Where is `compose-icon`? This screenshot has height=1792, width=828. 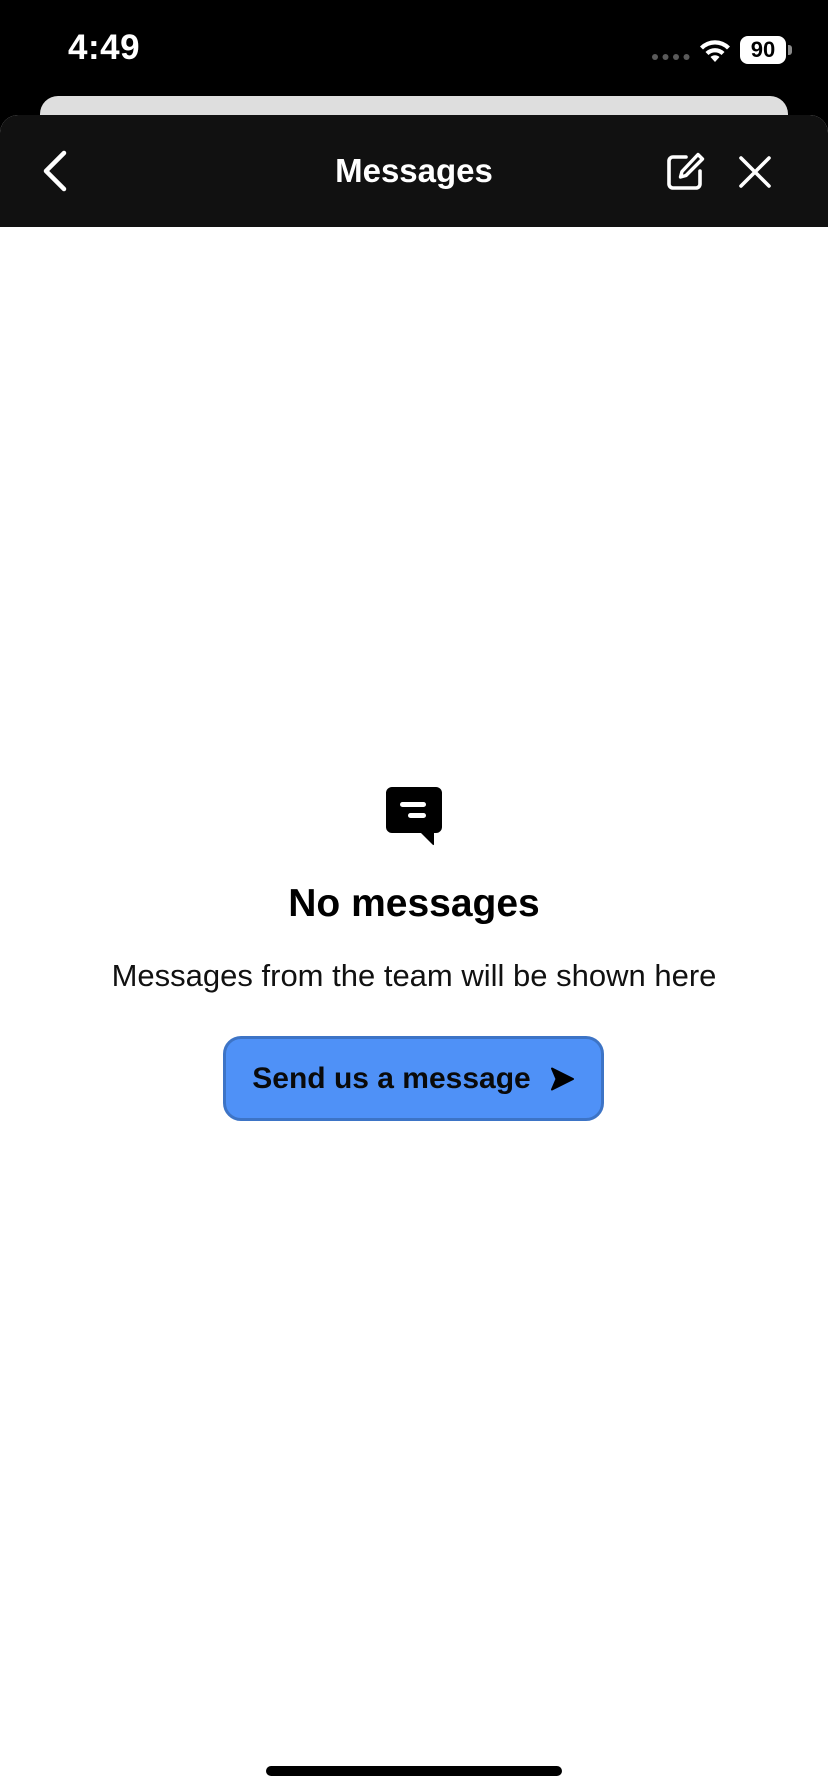 compose-icon is located at coordinates (686, 171).